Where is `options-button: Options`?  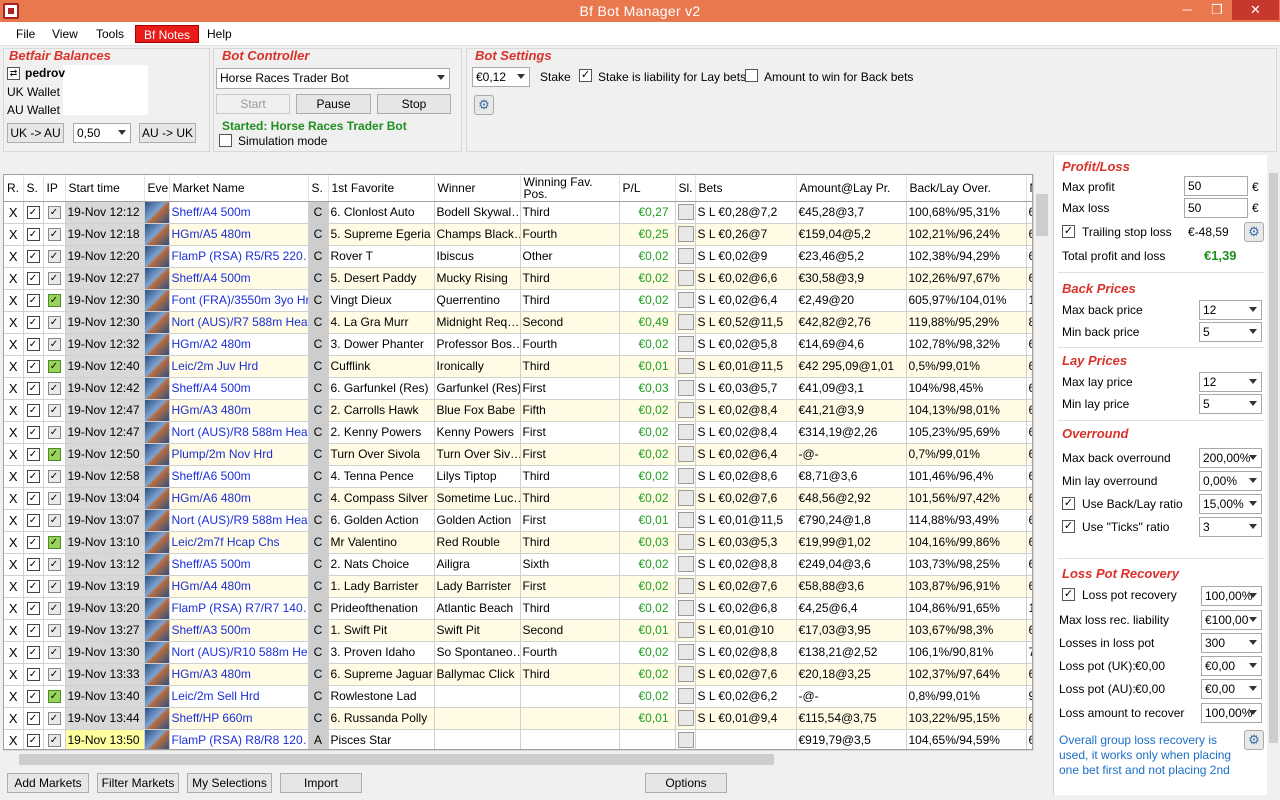 options-button: Options is located at coordinates (686, 783).